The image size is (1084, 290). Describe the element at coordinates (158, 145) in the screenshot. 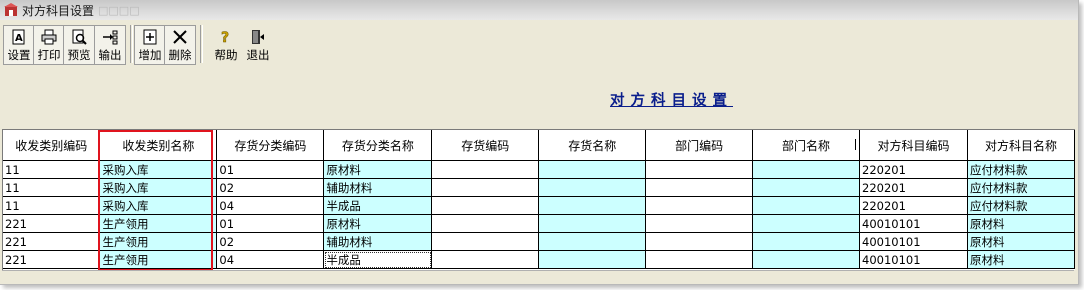

I see `column-header: 收发类别名称` at that location.